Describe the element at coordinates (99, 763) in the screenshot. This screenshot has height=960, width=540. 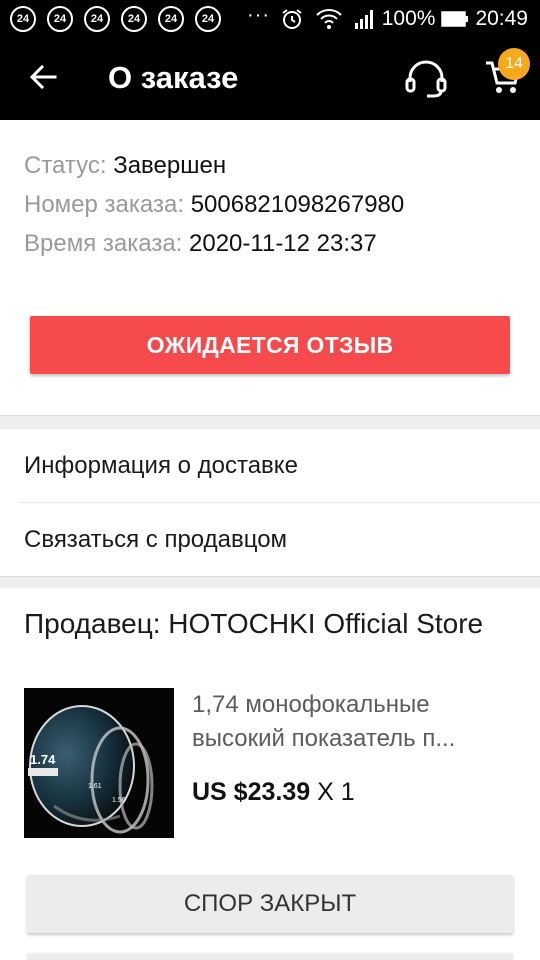
I see `product-image: 1.74 1.61 1.56` at that location.